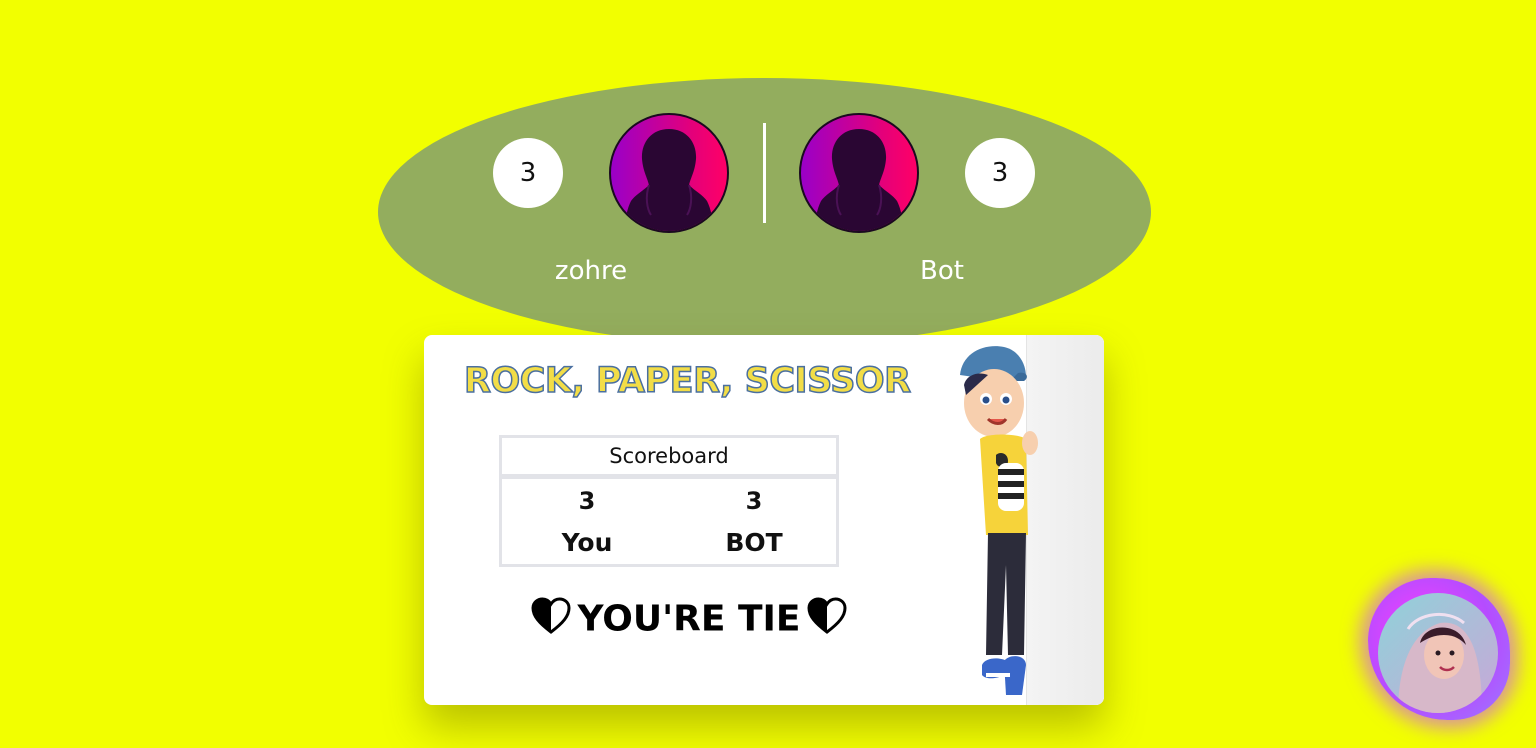  What do you see at coordinates (754, 526) in the screenshot?
I see `scoreboard-bot-column: 3 BOT` at bounding box center [754, 526].